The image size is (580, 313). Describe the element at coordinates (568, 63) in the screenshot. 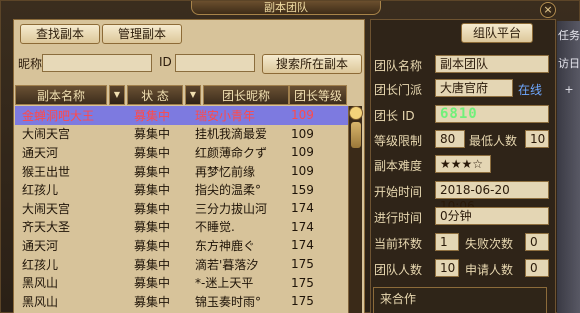

I see `side-tab-visit: 访日` at that location.